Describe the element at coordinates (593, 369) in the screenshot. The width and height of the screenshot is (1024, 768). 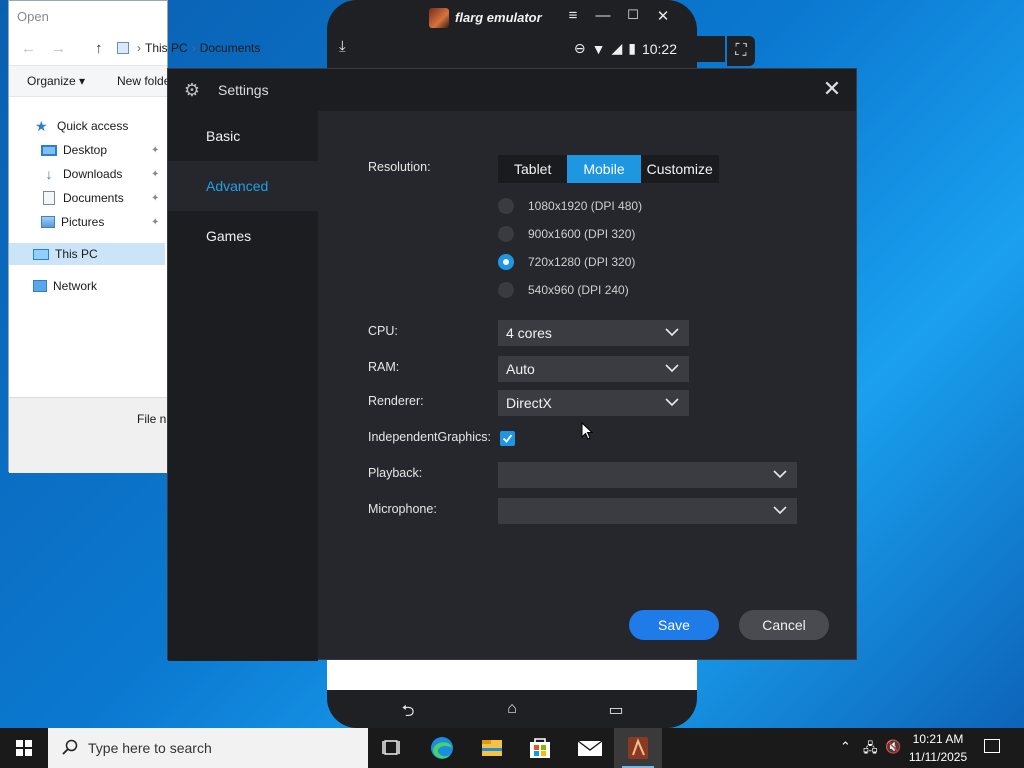
I see `ram-select: Auto` at that location.